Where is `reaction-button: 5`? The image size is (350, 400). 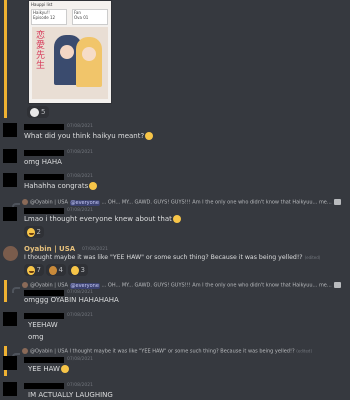 reaction-button: 5 is located at coordinates (38, 112).